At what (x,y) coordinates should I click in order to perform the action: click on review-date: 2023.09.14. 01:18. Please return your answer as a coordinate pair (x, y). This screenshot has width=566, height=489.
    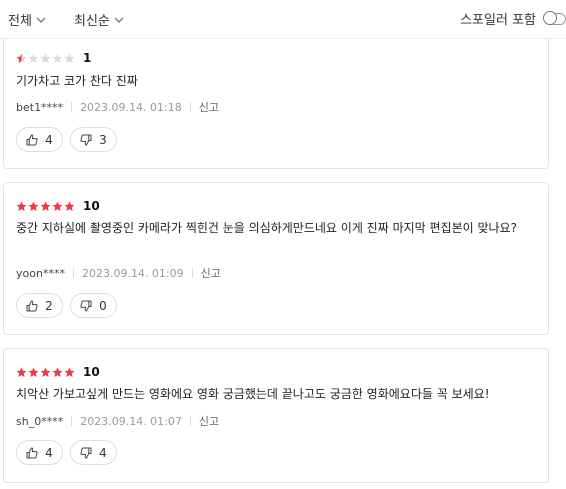
    Looking at the image, I should click on (131, 107).